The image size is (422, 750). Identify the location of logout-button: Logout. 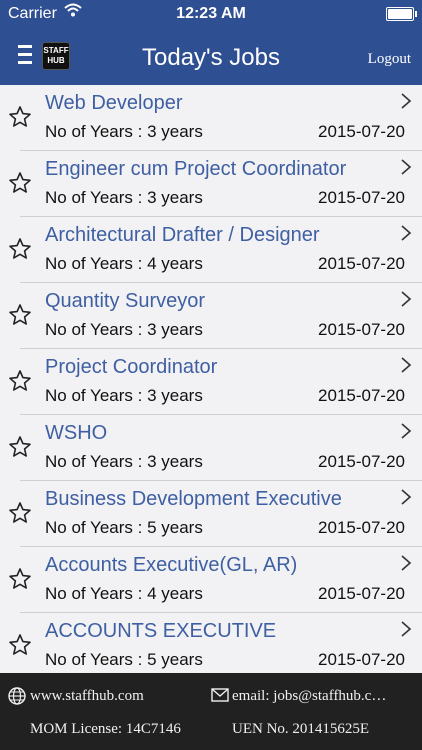
(389, 59).